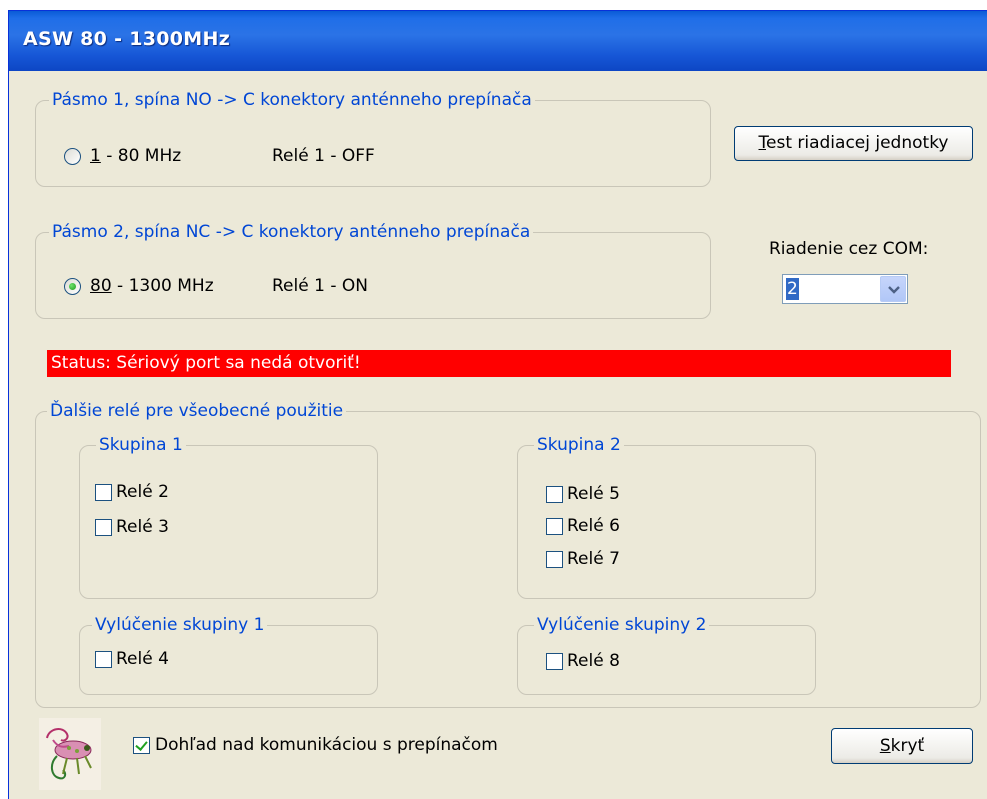 This screenshot has height=799, width=987. What do you see at coordinates (197, 411) in the screenshot?
I see `extra-relays-legend: Ďalšie relé pre všeobecné použitie` at bounding box center [197, 411].